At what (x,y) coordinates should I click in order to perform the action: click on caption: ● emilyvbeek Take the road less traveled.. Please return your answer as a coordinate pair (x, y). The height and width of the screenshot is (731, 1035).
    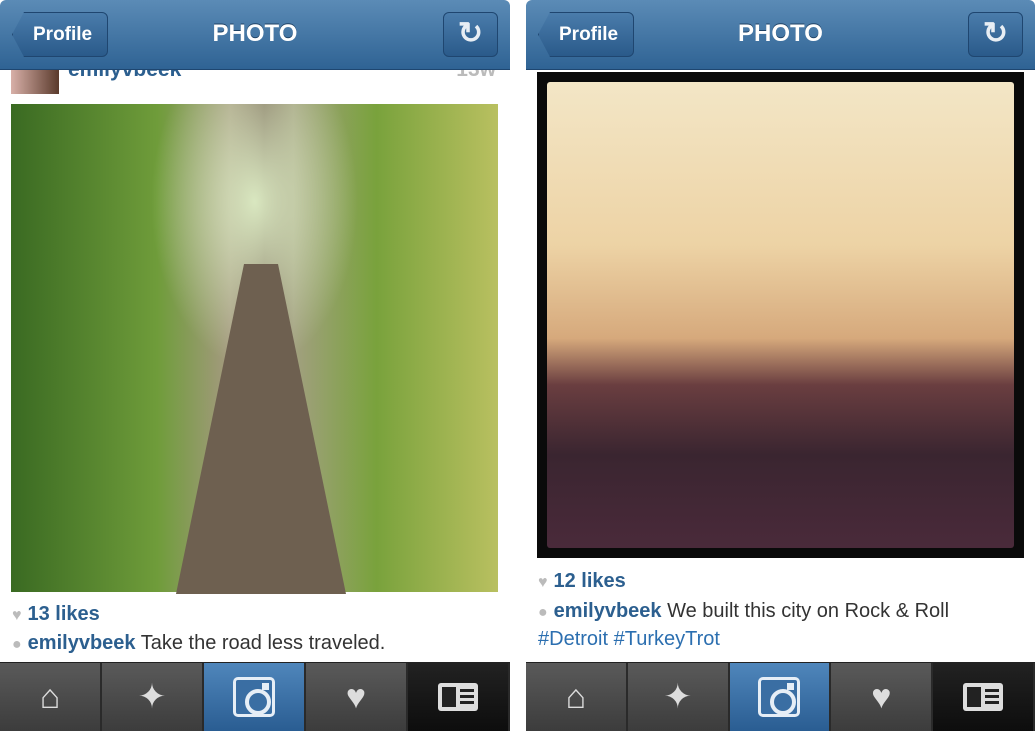
    Looking at the image, I should click on (198, 643).